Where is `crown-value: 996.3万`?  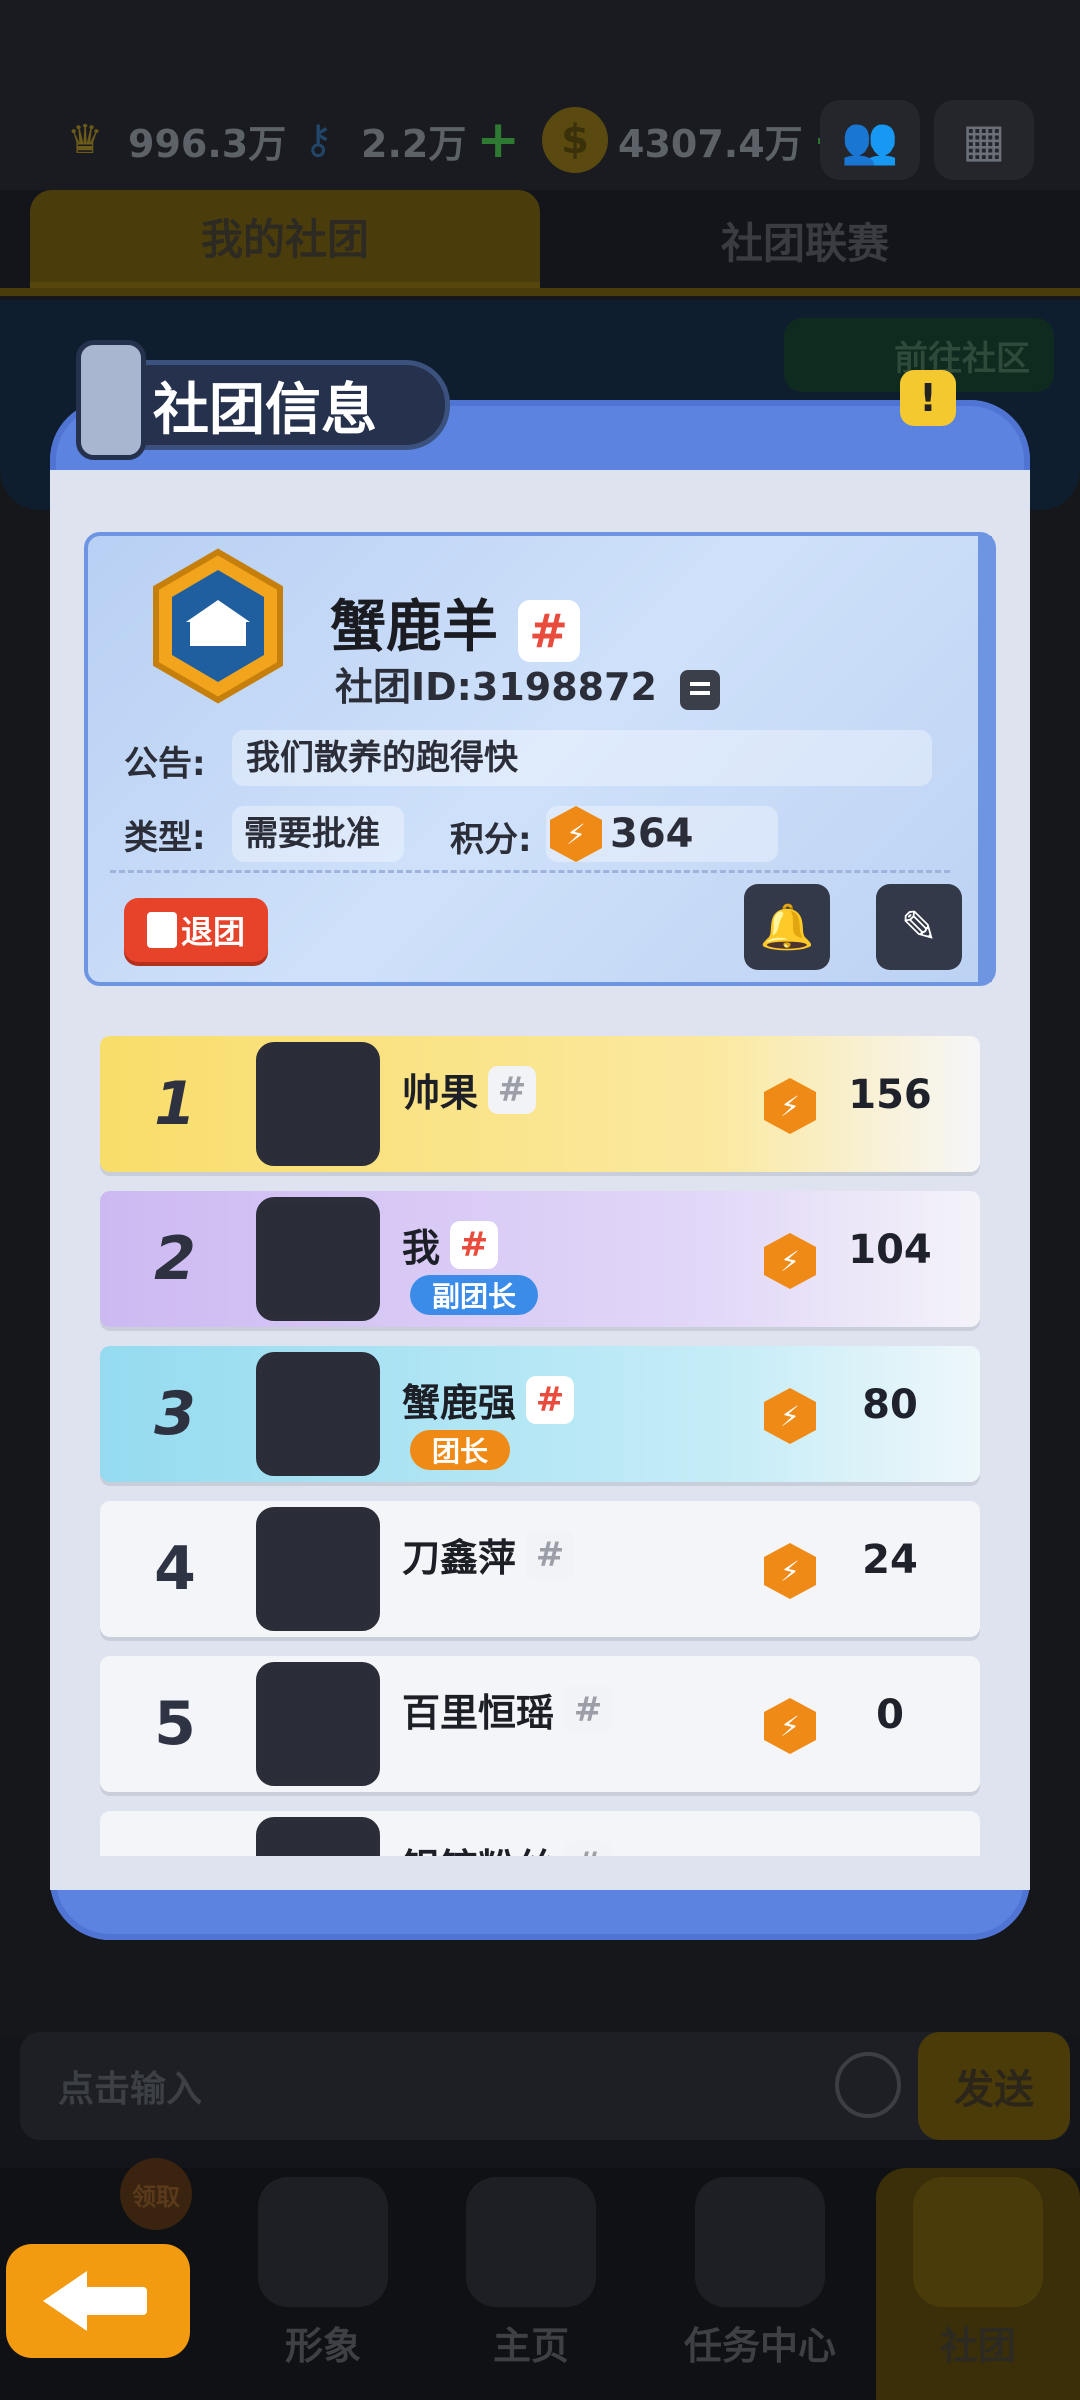
crown-value: 996.3万 is located at coordinates (207, 143).